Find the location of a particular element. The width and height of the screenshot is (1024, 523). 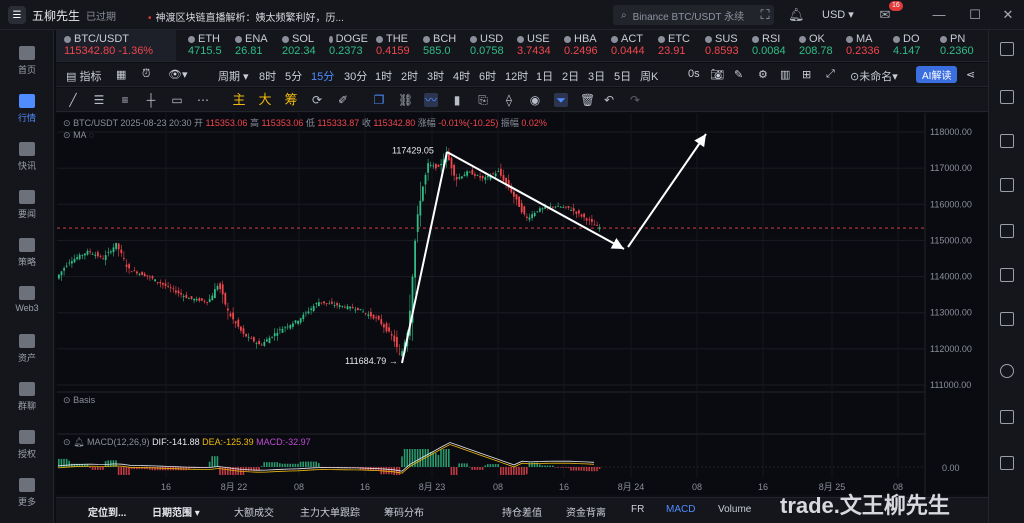

document-icon is located at coordinates (1007, 97).